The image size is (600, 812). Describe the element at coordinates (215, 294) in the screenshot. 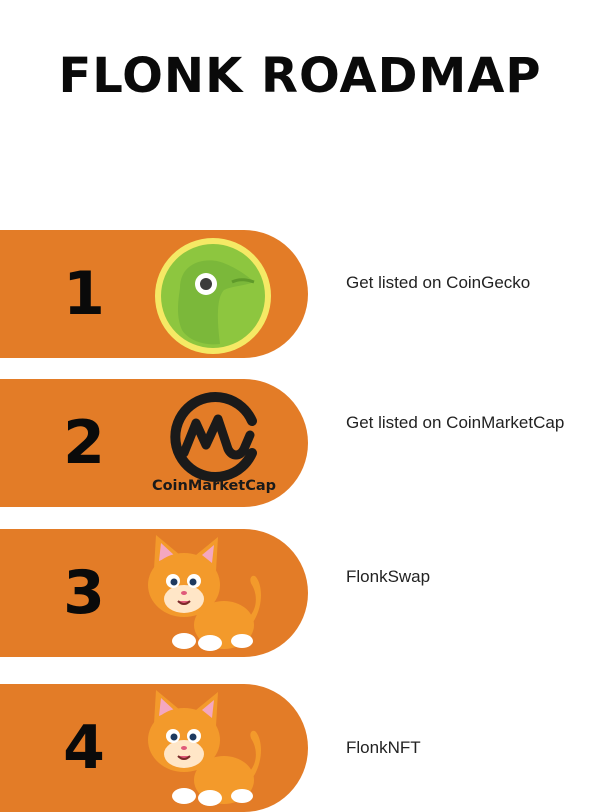

I see `coingecko-logo-icon` at that location.